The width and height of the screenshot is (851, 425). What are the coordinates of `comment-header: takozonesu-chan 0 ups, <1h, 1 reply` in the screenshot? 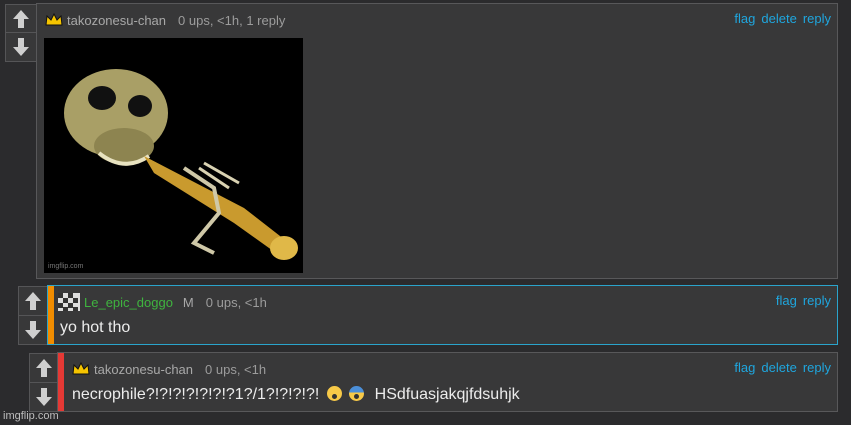 It's located at (165, 20).